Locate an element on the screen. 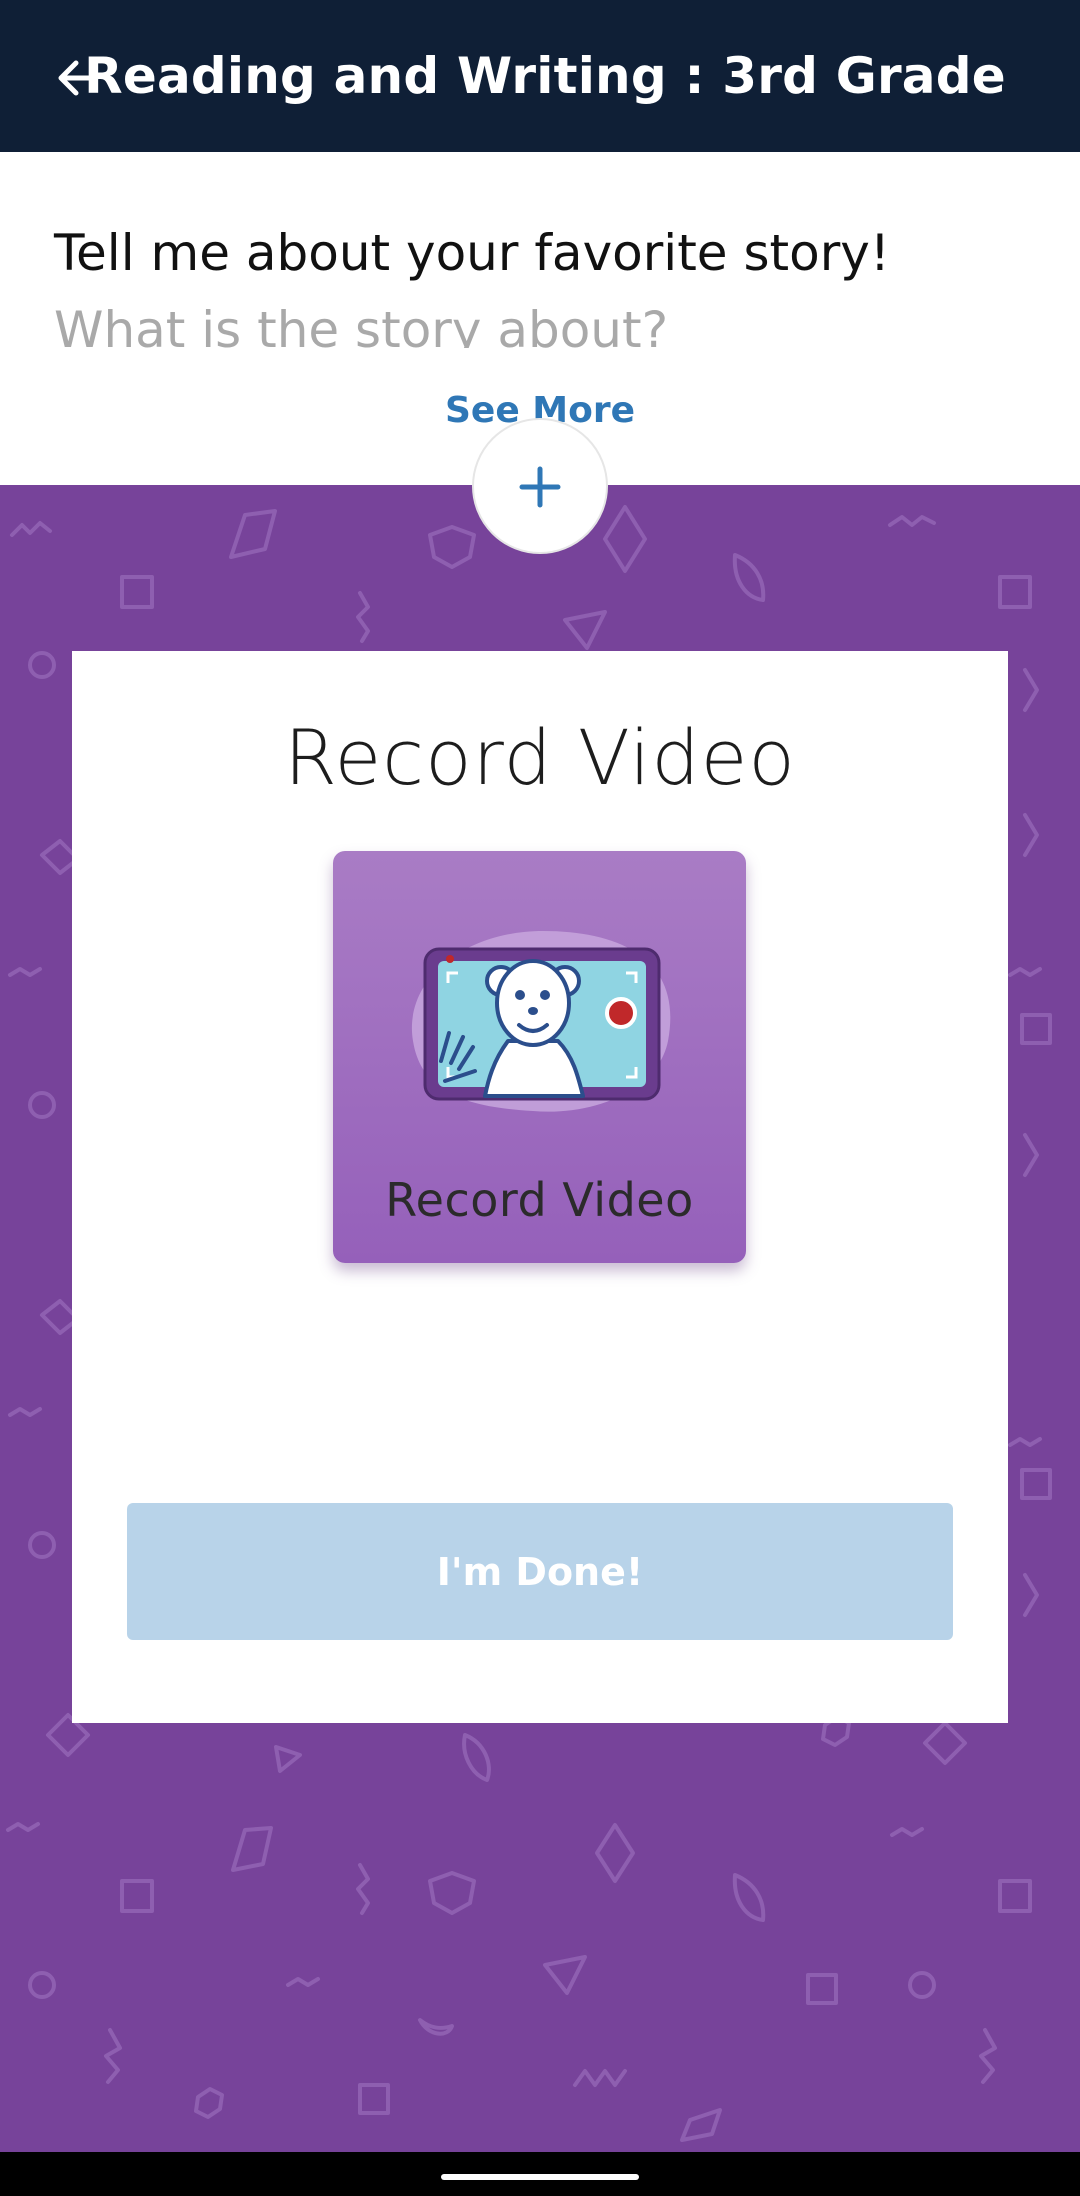 This screenshot has width=1080, height=2196. prompt-text: Tell me about your favorite story! is located at coordinates (472, 253).